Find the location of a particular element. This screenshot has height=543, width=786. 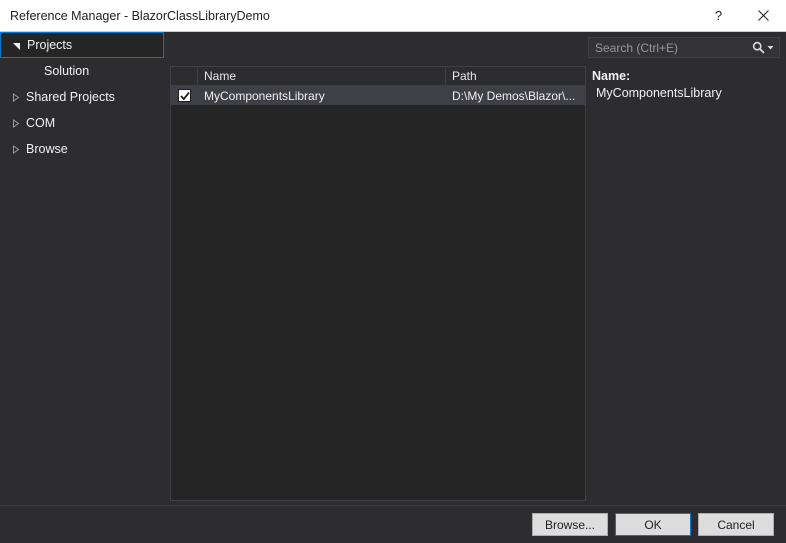

sidebar-item-label: COM is located at coordinates (41, 123).